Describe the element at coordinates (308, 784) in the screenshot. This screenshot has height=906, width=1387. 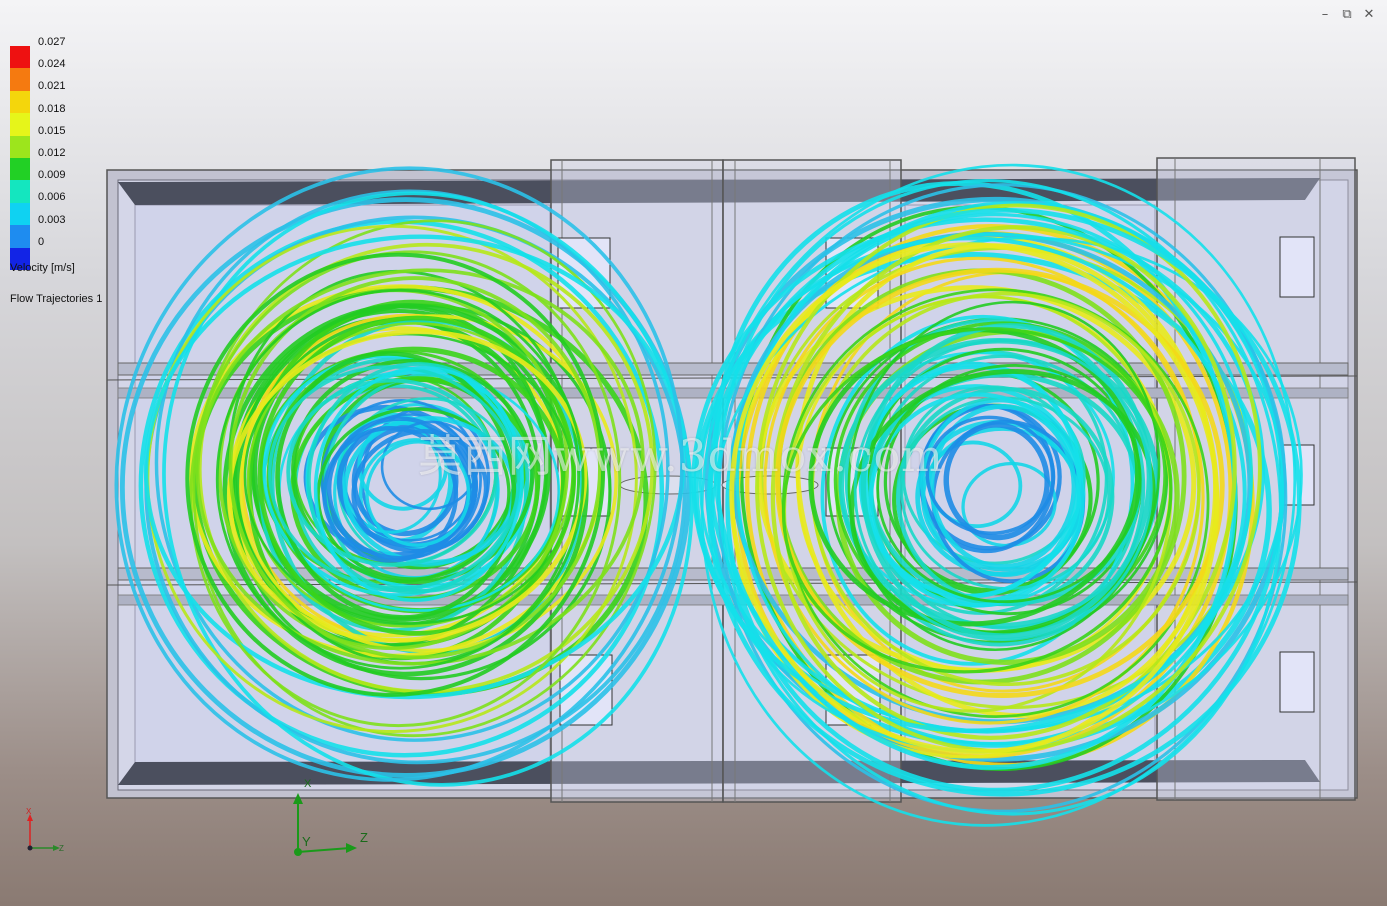
I see `svg-text: X` at that location.